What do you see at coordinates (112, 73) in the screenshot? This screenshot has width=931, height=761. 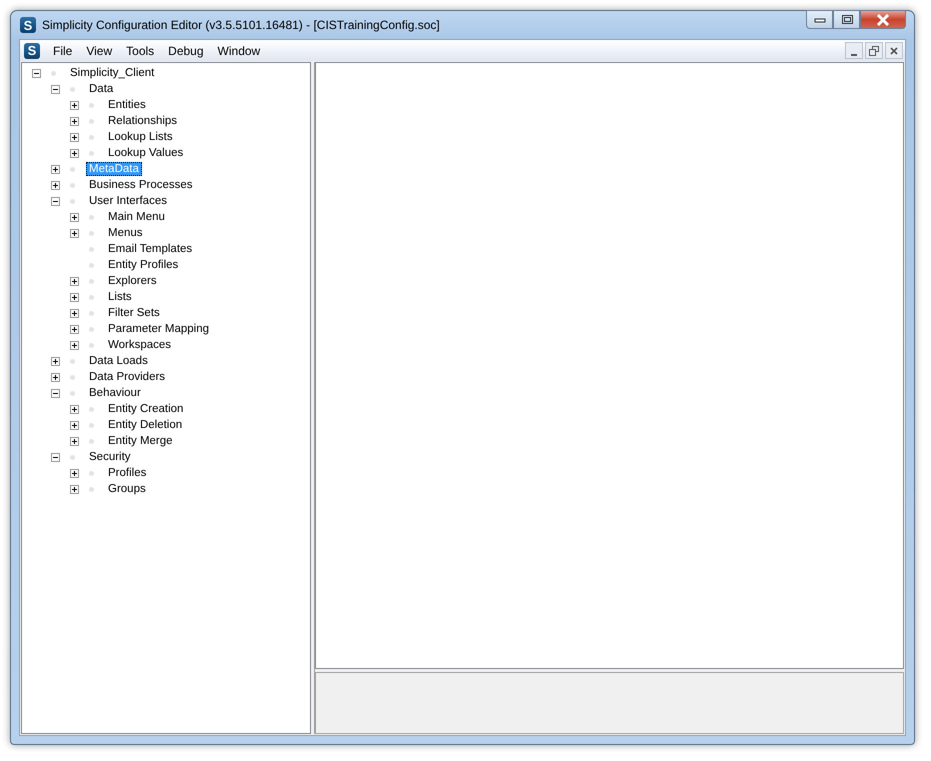 I see `tree-item: Simplicity_Client` at bounding box center [112, 73].